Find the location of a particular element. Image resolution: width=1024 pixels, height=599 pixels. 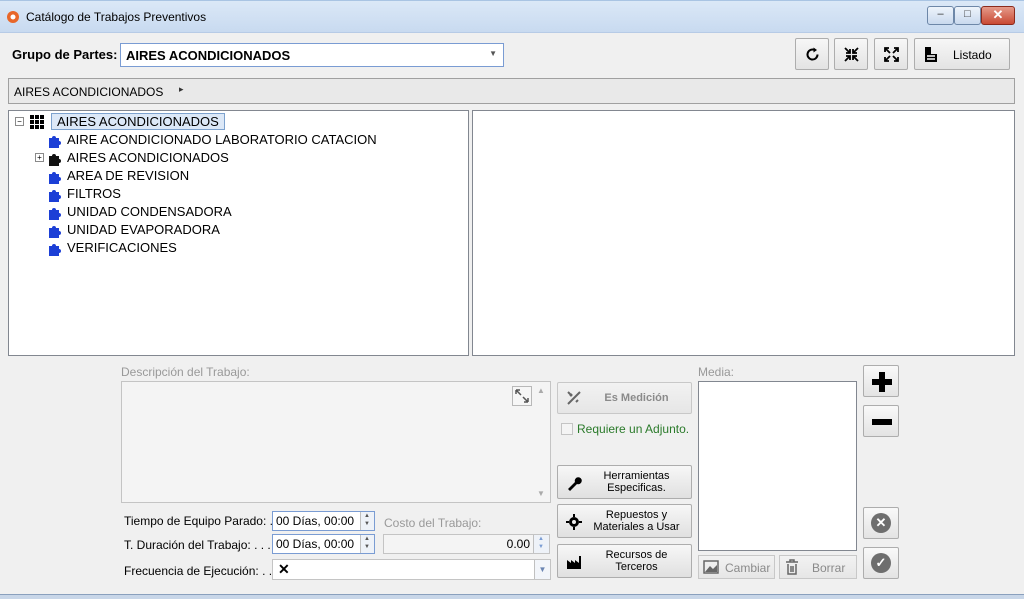

expand-toggle-icon: + is located at coordinates (39, 157).